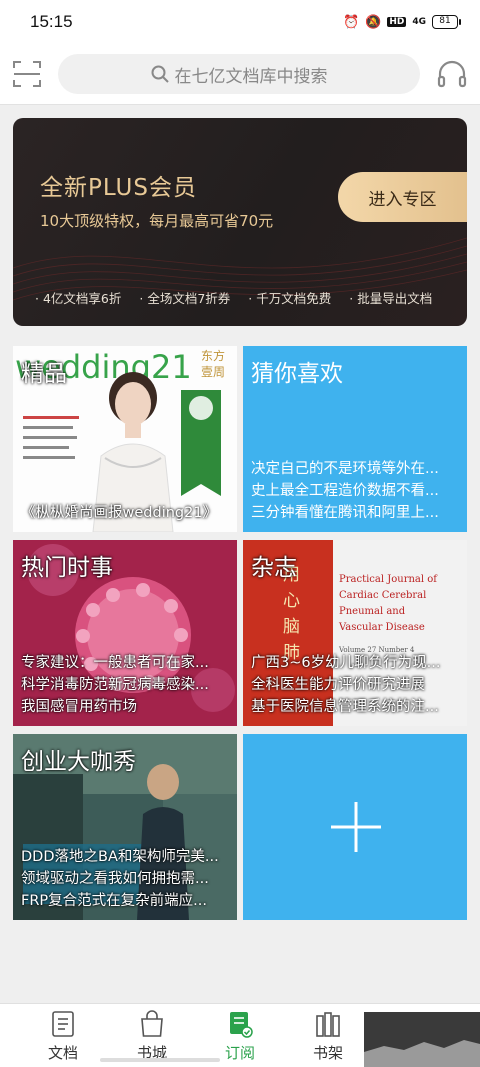 This screenshot has height=1067, width=480. I want to click on search-icon, so click(160, 74).